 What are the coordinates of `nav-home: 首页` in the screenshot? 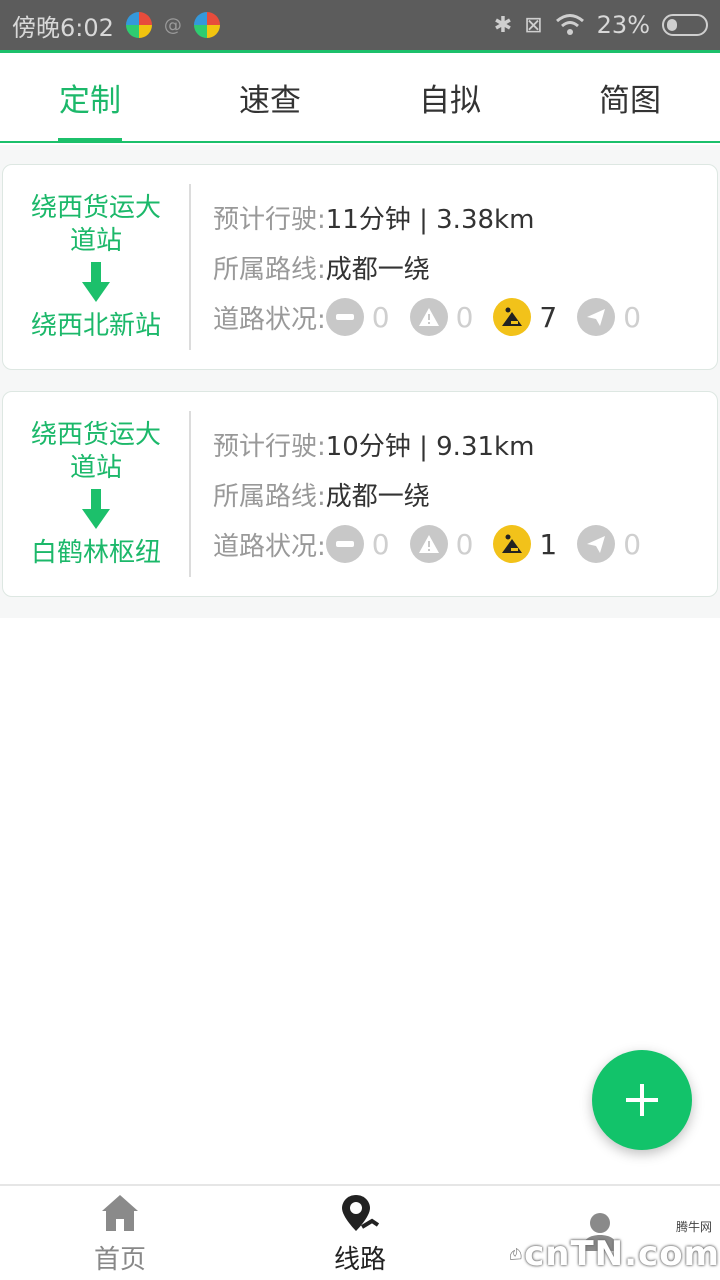 It's located at (120, 1233).